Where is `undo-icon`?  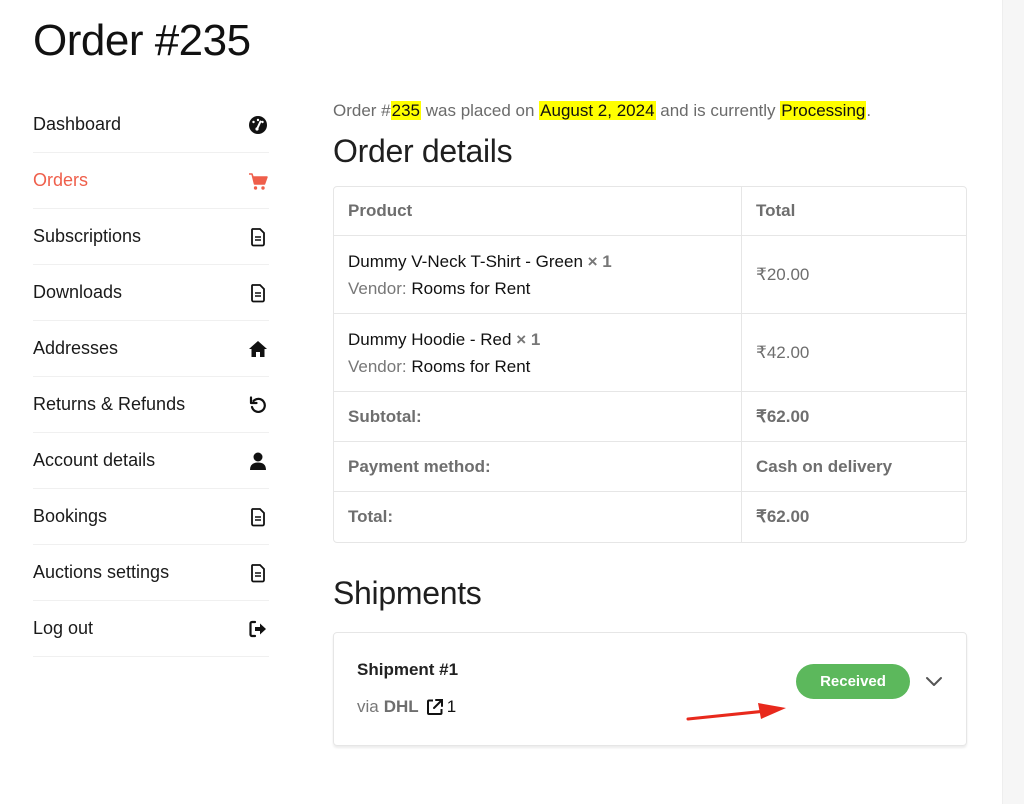
undo-icon is located at coordinates (258, 405).